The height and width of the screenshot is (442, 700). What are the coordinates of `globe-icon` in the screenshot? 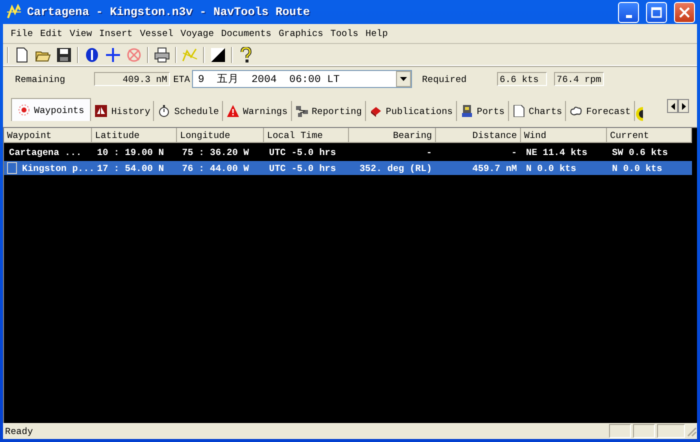 It's located at (638, 114).